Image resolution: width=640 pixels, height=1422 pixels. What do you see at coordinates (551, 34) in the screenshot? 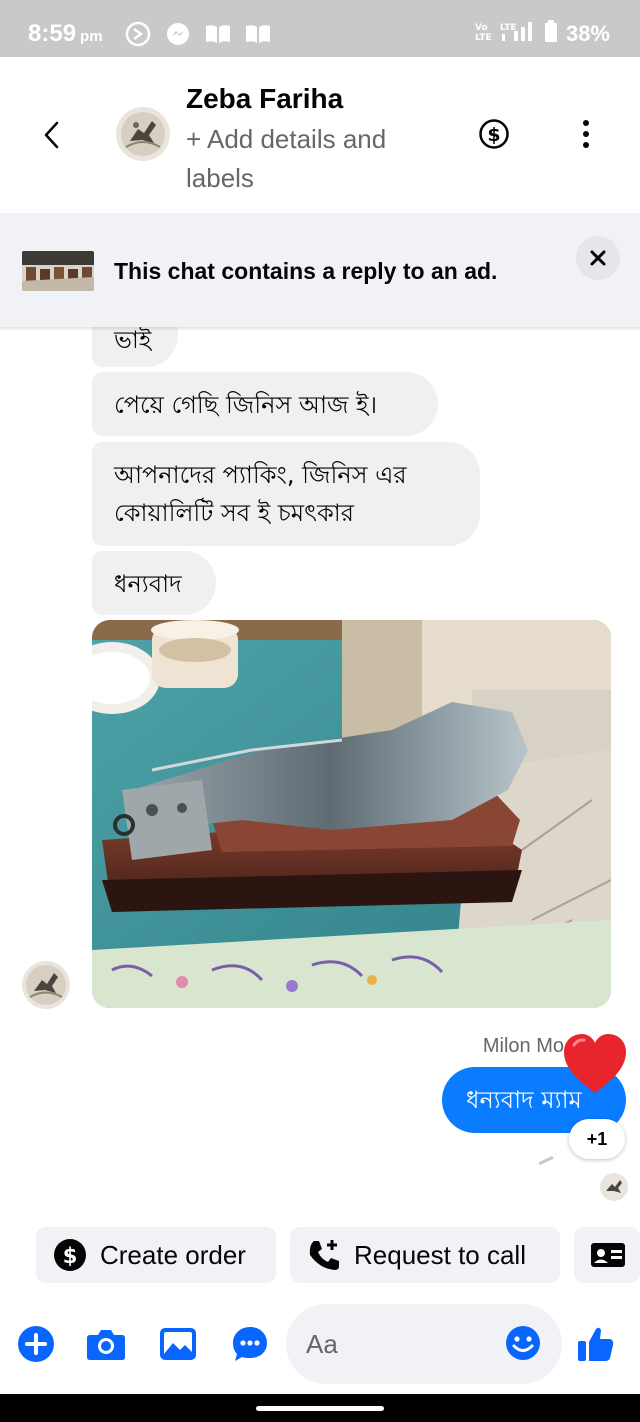
I see `battery-icon` at bounding box center [551, 34].